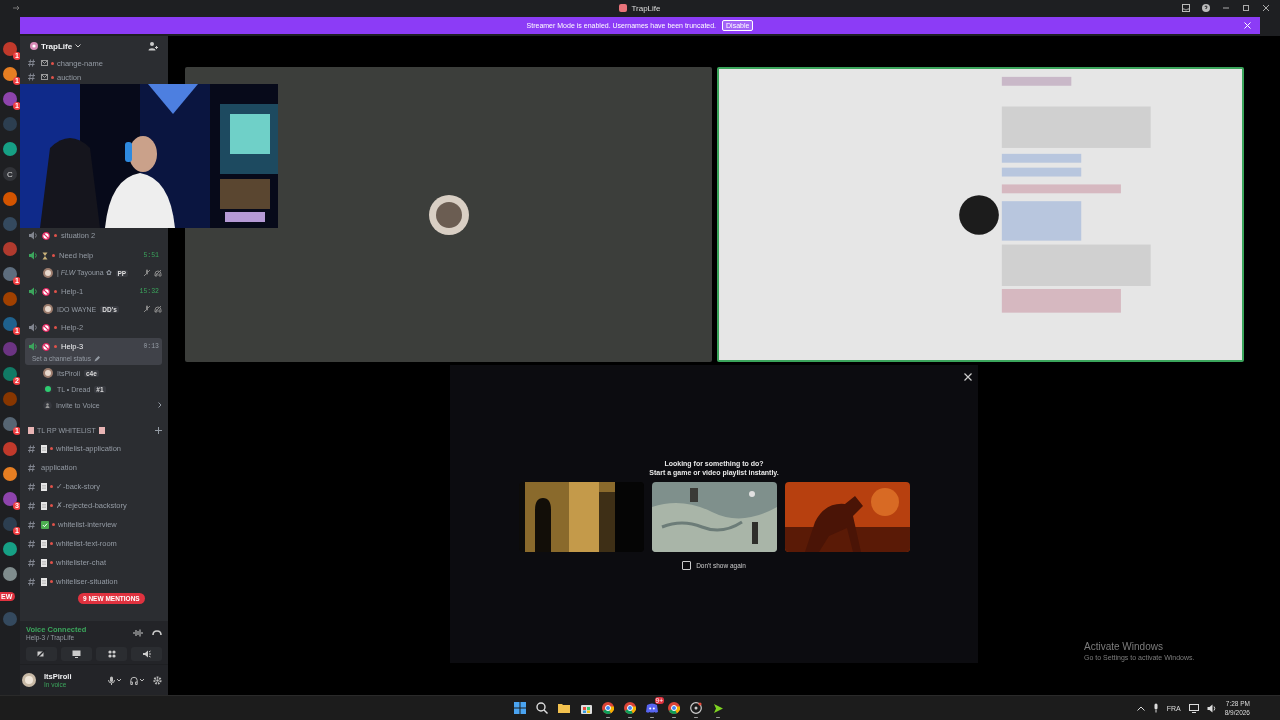 The width and height of the screenshot is (1280, 720). What do you see at coordinates (1193, 708) in the screenshot?
I see `network-icon` at bounding box center [1193, 708].